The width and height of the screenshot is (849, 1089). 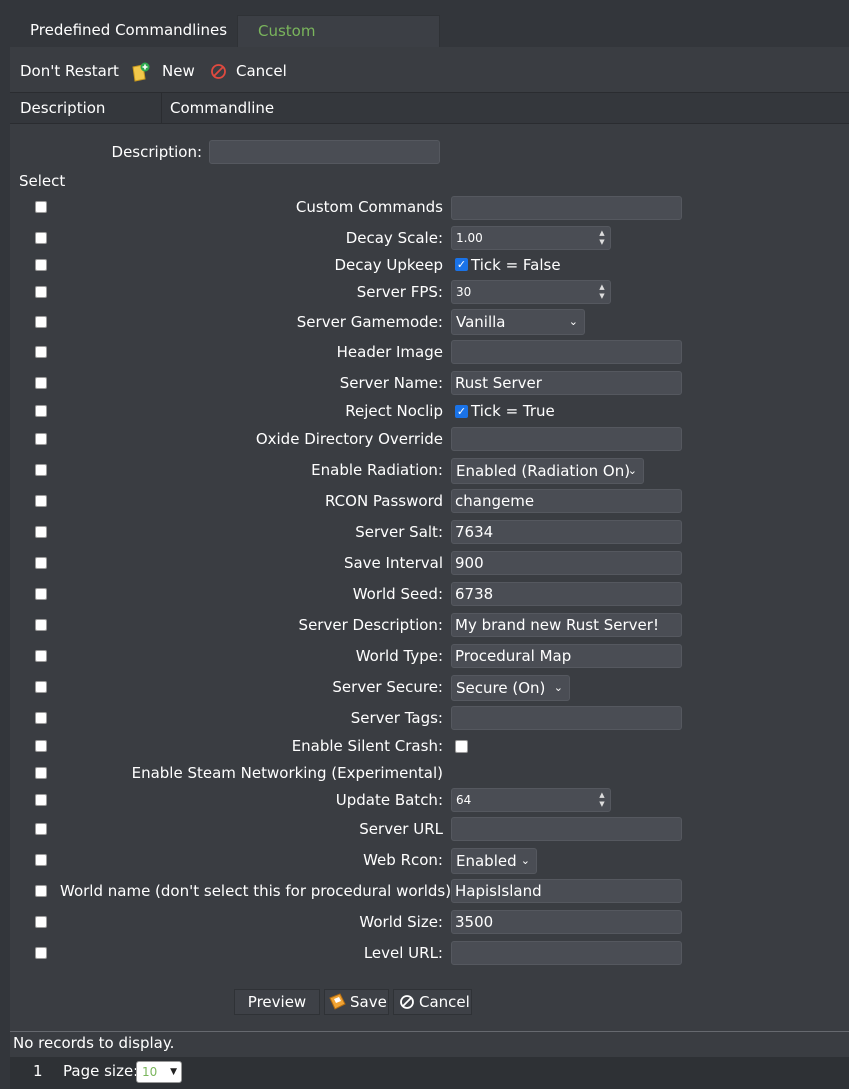 I want to click on world-type-label: World Type:, so click(x=399, y=656).